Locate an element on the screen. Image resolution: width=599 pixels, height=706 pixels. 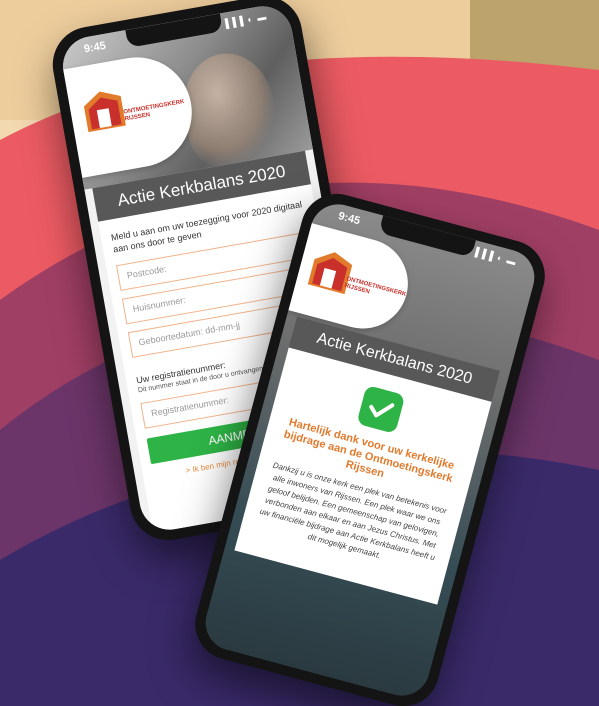
church-logo-icon is located at coordinates (104, 112).